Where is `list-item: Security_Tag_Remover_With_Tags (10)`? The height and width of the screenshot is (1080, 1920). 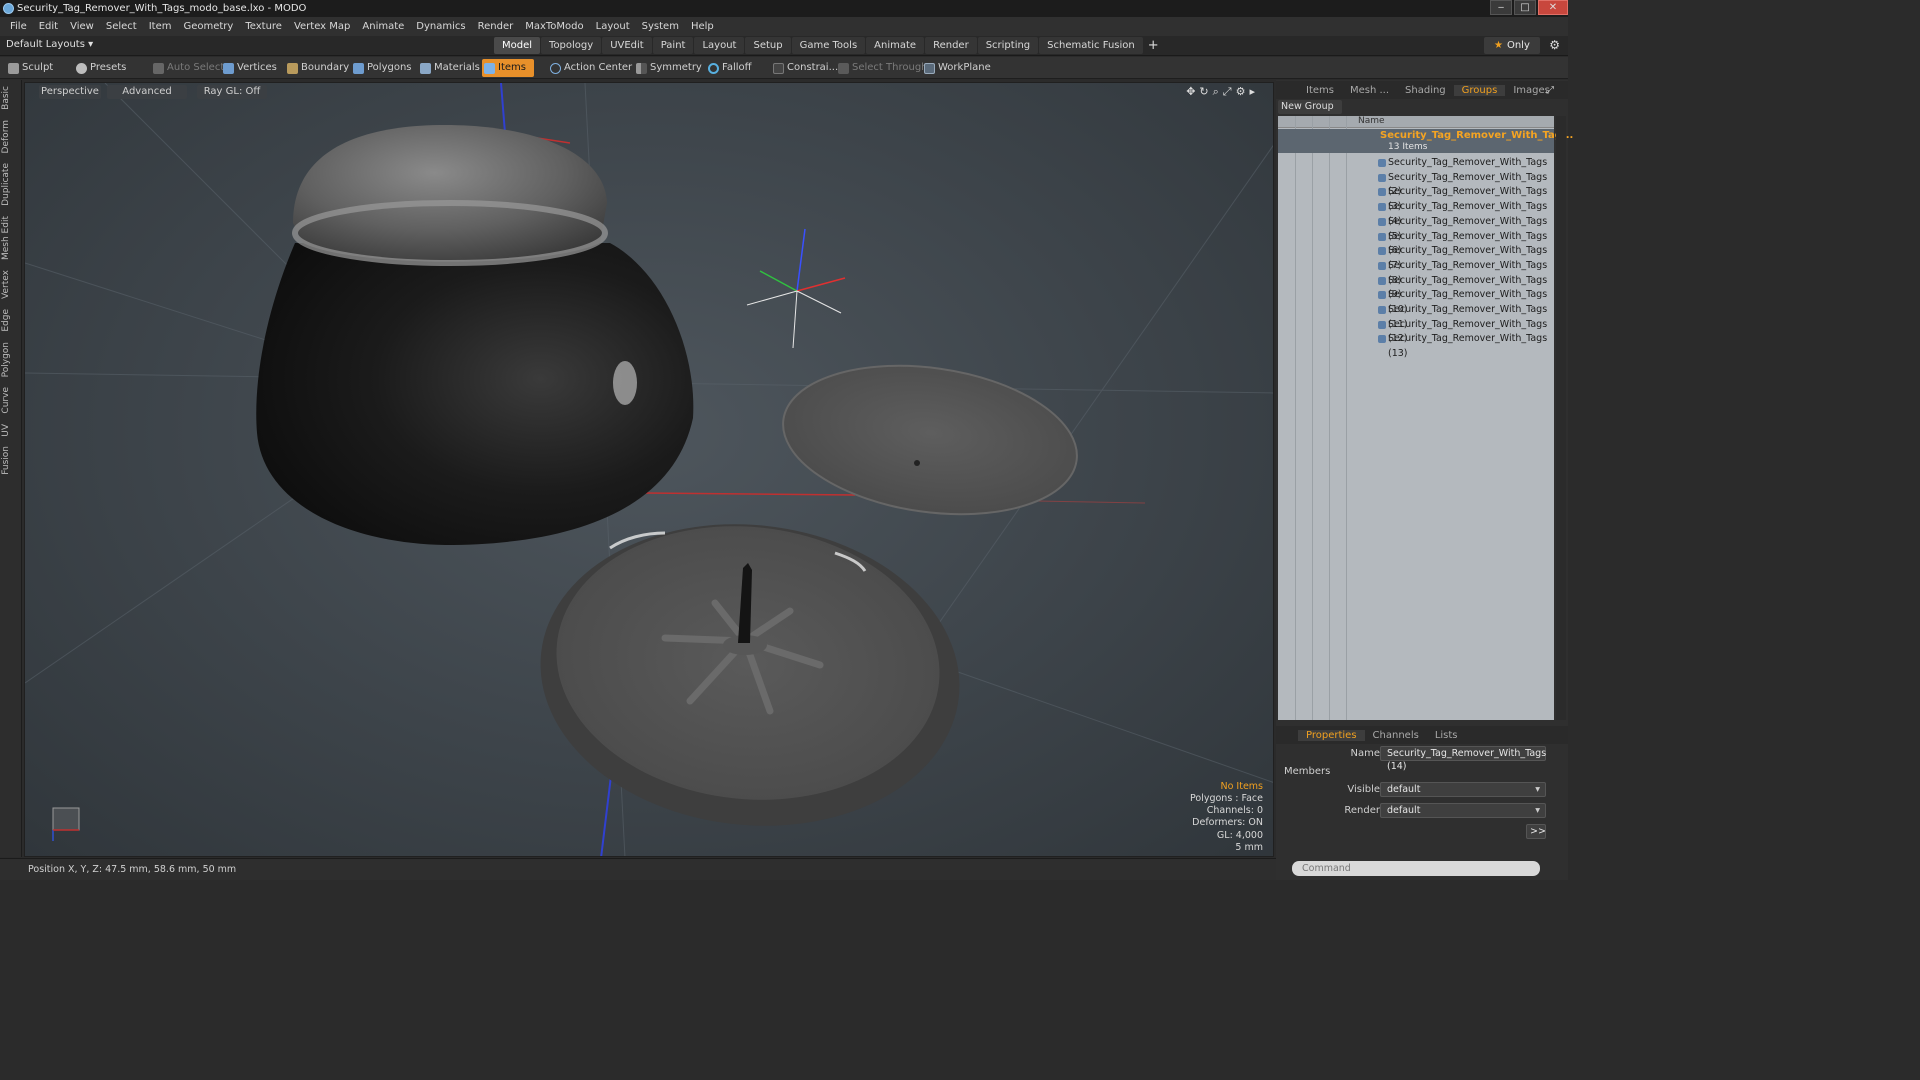 list-item: Security_Tag_Remover_With_Tags (10) is located at coordinates (1416, 301).